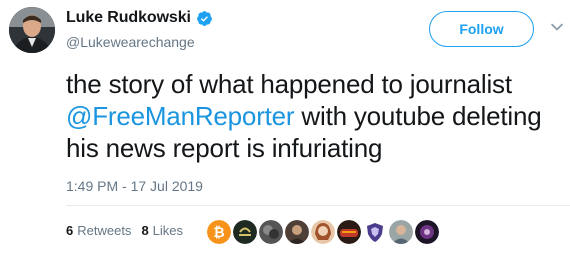  I want to click on follow-button: Follow, so click(481, 29).